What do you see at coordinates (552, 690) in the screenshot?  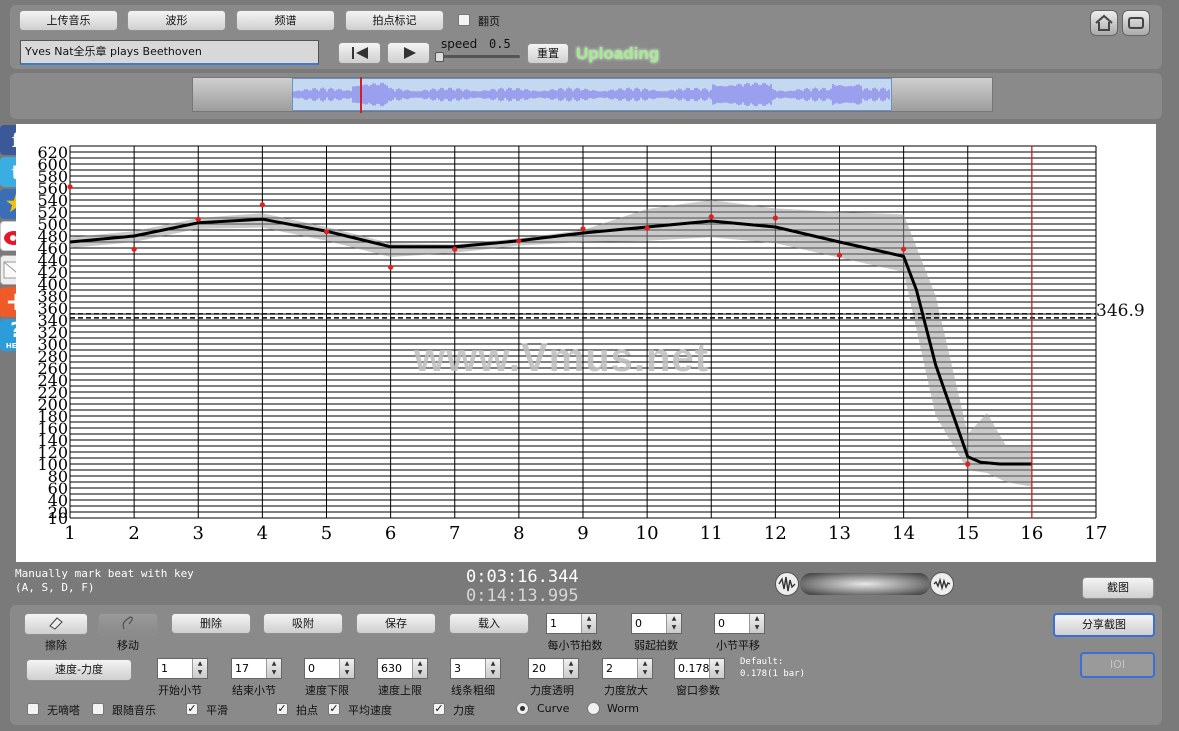 I see `dynamics-alpha-label: 力度透明` at bounding box center [552, 690].